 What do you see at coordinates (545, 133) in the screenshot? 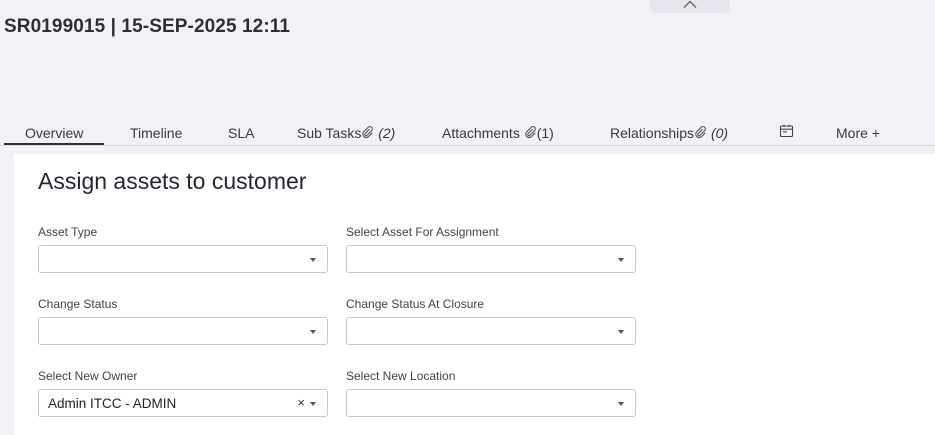
I see `tab-attachments-count: (1)` at bounding box center [545, 133].